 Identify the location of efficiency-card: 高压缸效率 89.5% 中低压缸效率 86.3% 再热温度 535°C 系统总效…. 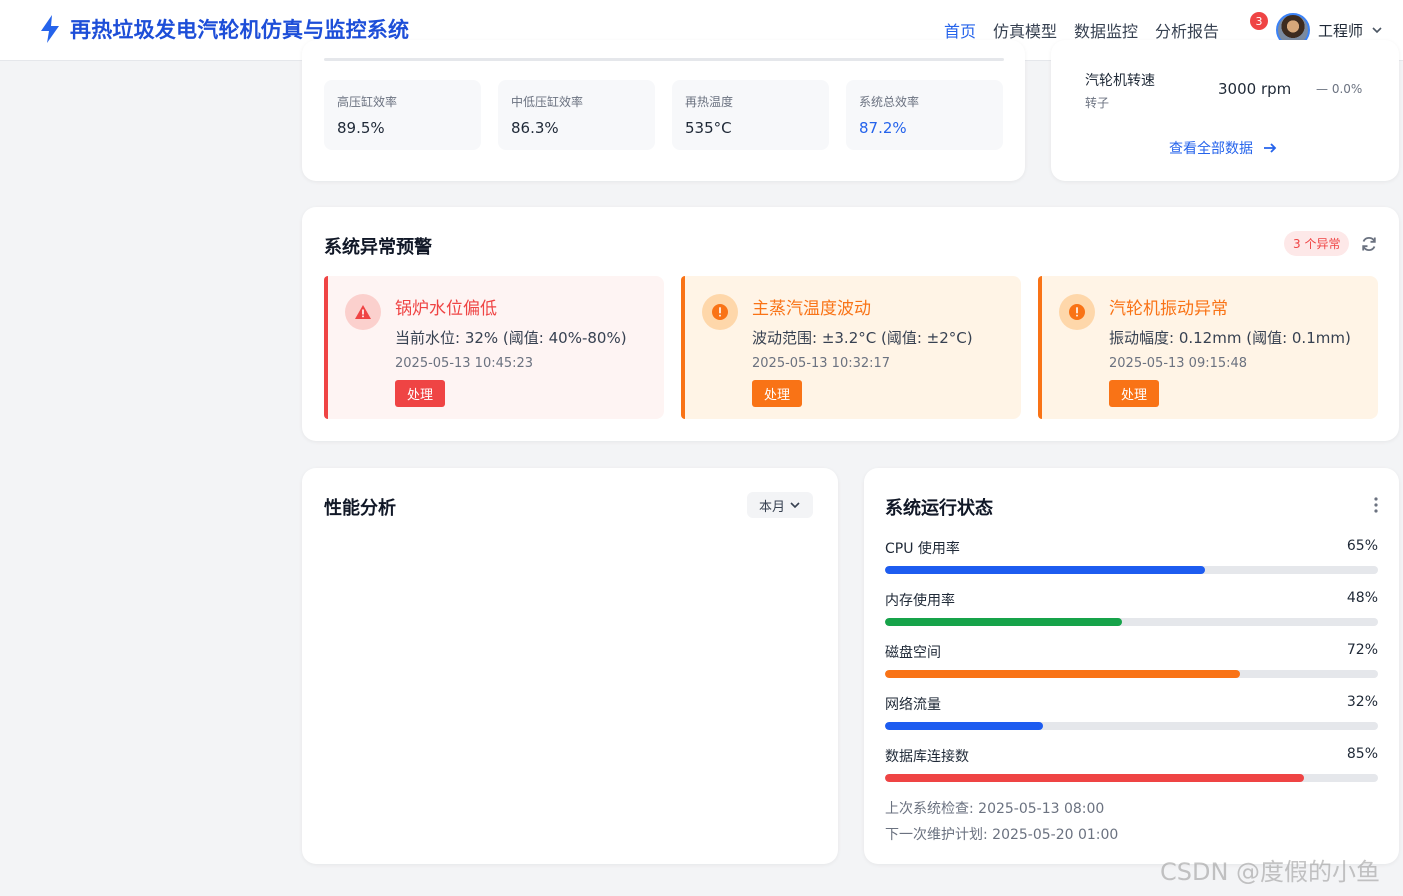
(663, 110).